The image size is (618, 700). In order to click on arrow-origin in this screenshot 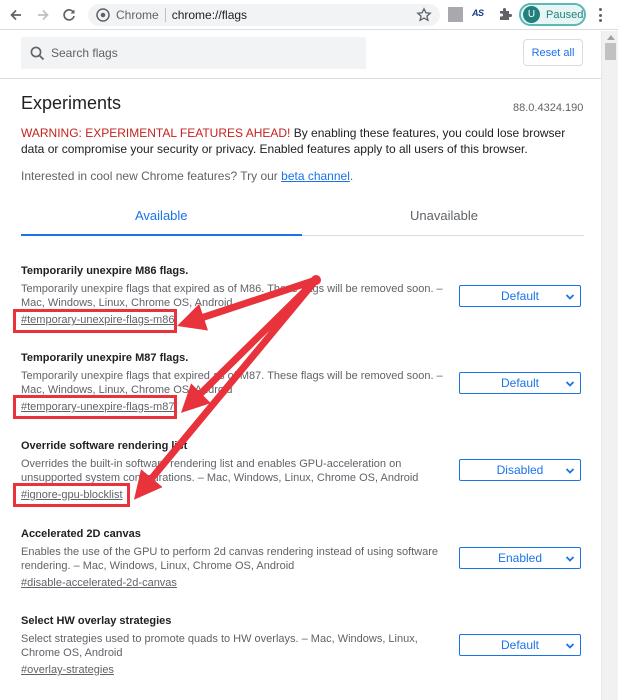, I will do `click(316, 280)`.